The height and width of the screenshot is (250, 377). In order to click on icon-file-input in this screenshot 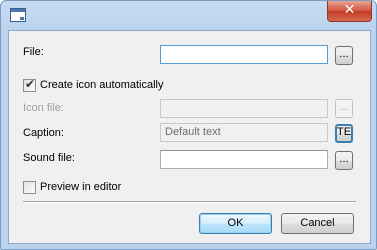, I will do `click(244, 108)`.